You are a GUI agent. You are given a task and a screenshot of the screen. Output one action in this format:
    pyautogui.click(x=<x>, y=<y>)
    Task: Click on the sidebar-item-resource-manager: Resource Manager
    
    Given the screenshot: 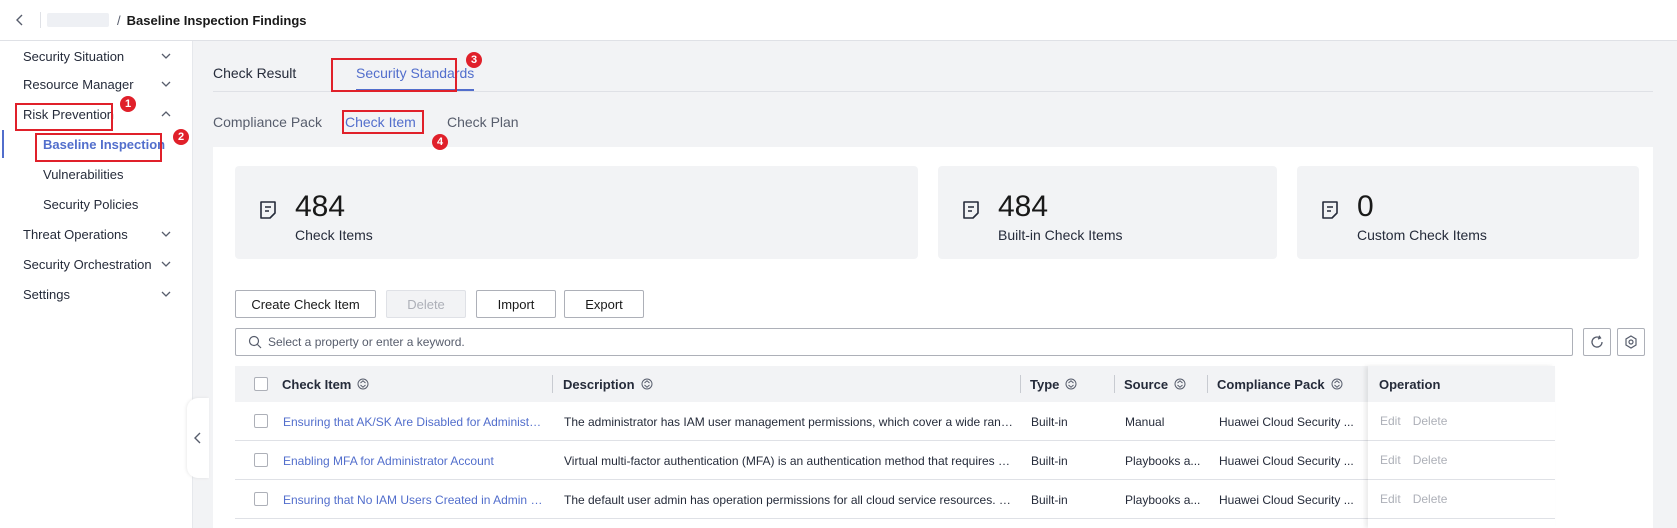 What is the action you would take?
    pyautogui.click(x=96, y=84)
    